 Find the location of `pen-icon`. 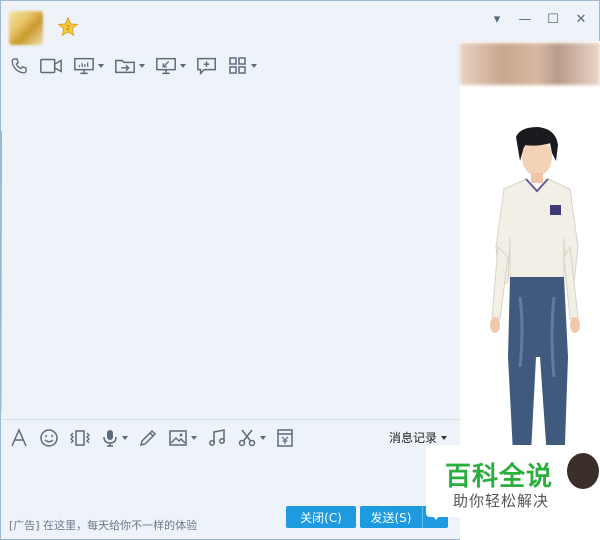

pen-icon is located at coordinates (148, 438).